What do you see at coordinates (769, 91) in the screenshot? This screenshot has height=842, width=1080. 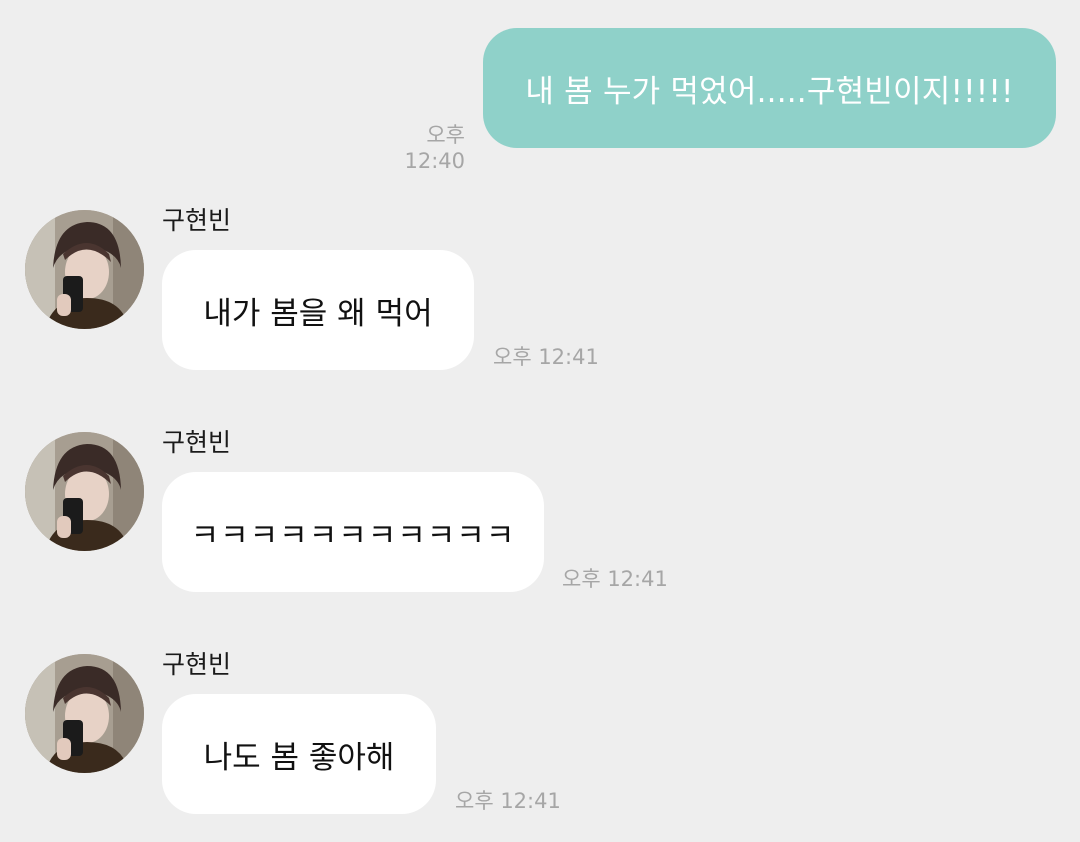 I see `message-text: 내 봄 누가 먹었어.....구현빈이지!!!!!` at bounding box center [769, 91].